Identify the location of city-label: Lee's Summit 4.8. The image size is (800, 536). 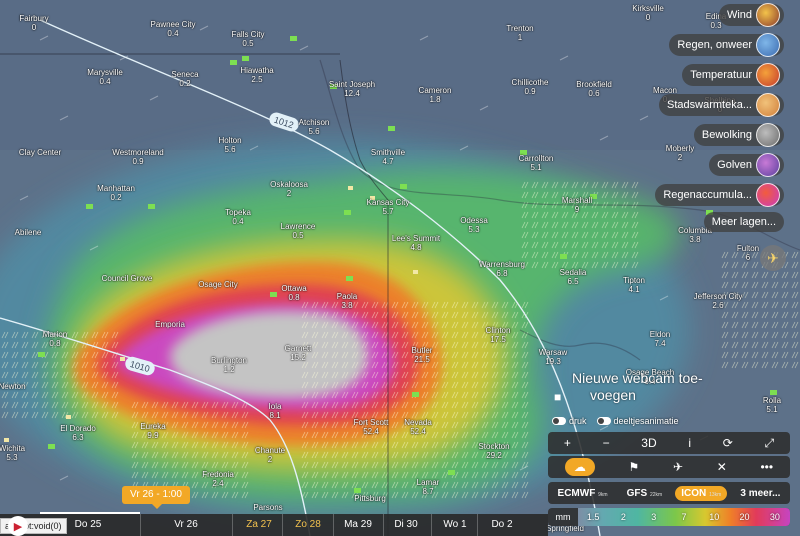
(416, 243).